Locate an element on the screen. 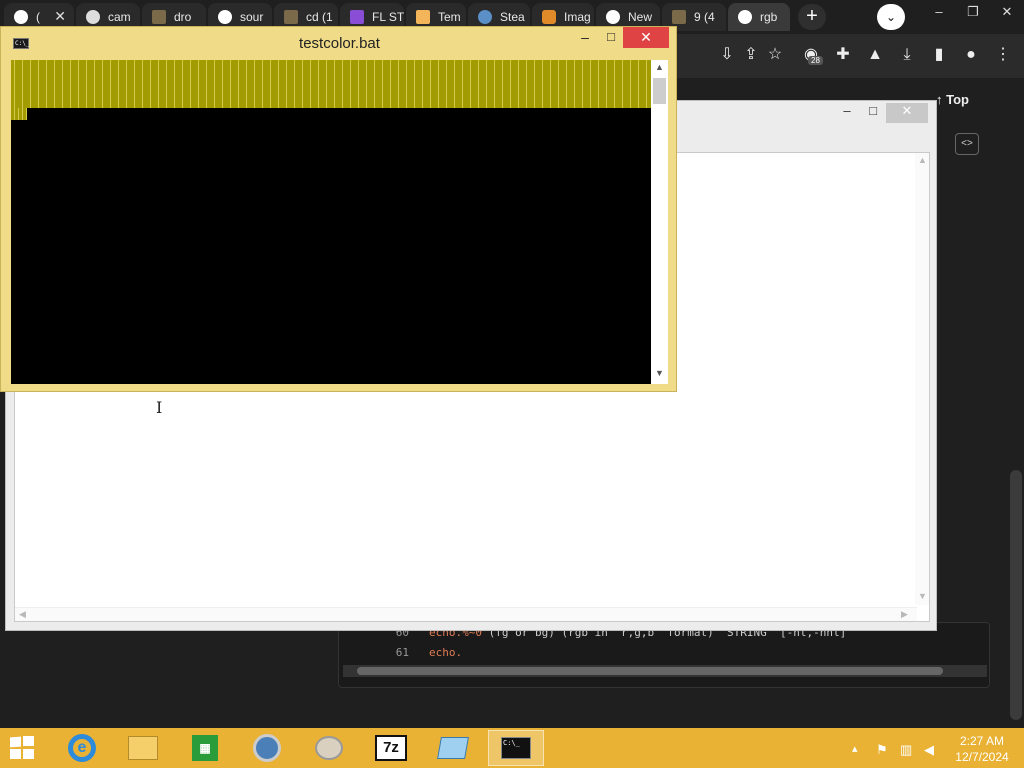 The image size is (1024, 768). browser-window-controls: – ❐ ✕ is located at coordinates (973, 14).